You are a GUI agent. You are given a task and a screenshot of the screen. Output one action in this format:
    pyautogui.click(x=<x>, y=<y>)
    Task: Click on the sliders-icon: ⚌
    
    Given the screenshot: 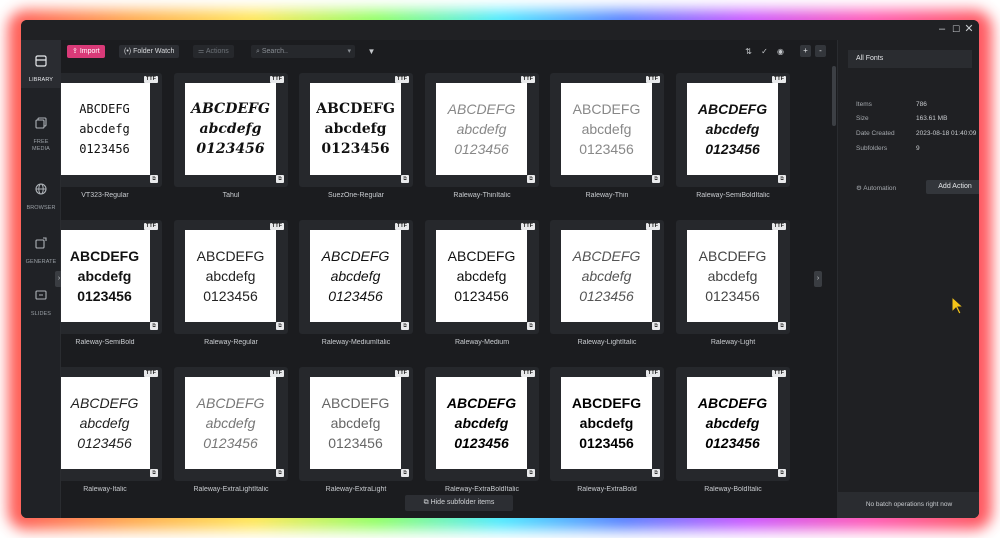 What is the action you would take?
    pyautogui.click(x=202, y=51)
    